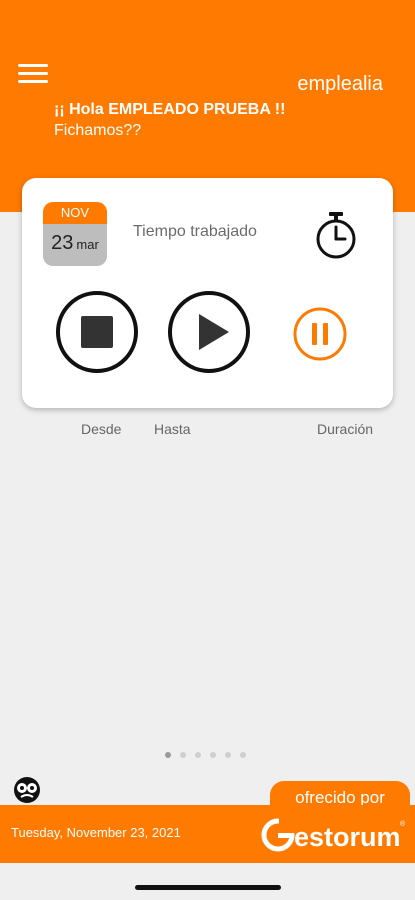  I want to click on column-duracion: Duración, so click(345, 429).